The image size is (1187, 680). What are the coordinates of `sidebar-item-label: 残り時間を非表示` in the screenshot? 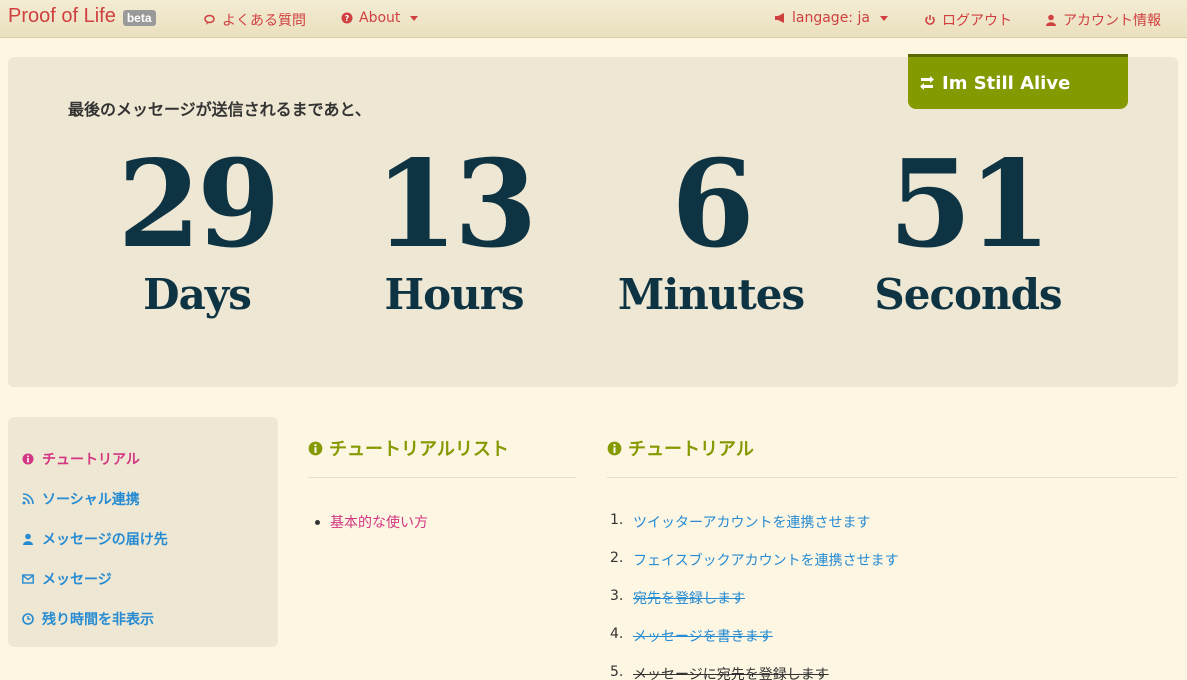 It's located at (98, 620).